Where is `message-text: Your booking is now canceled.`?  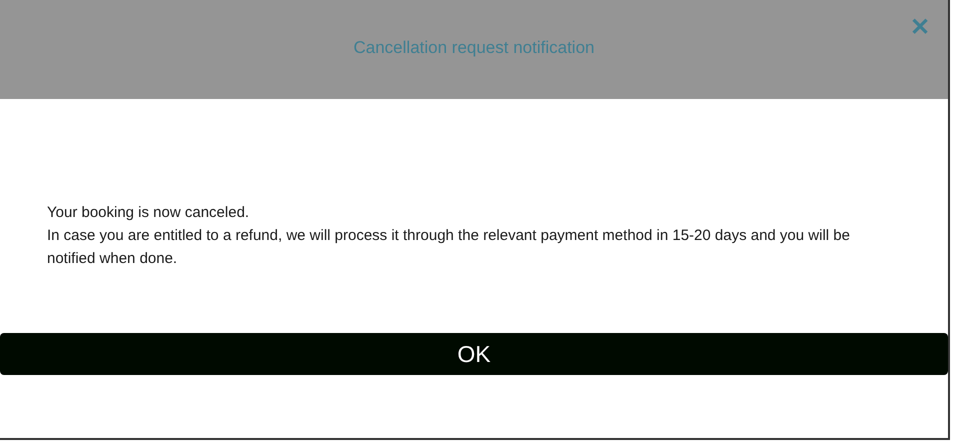 message-text: Your booking is now canceled. is located at coordinates (148, 213).